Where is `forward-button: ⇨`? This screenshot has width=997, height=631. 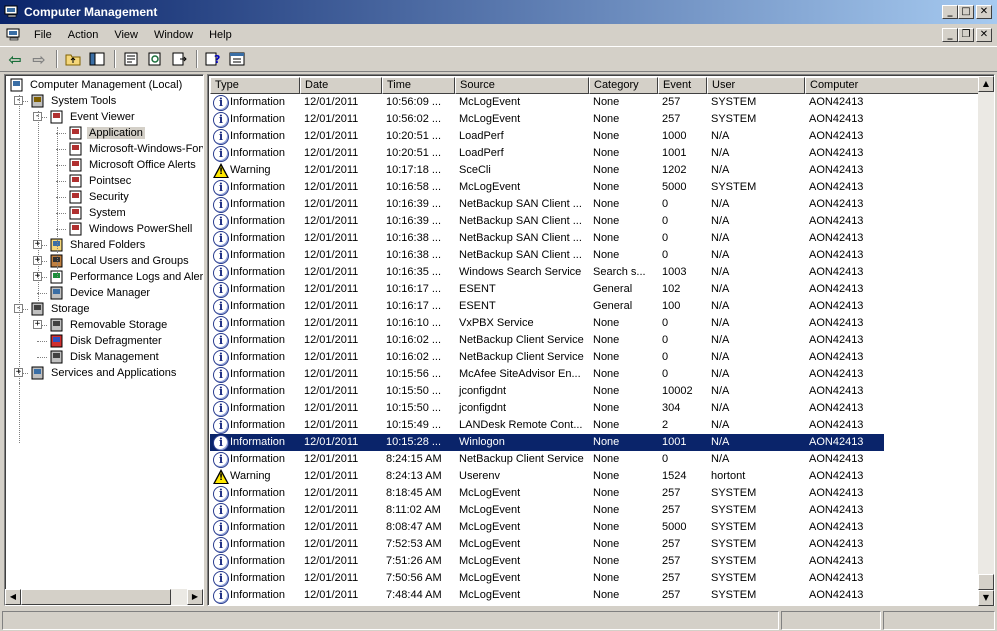 forward-button: ⇨ is located at coordinates (39, 59).